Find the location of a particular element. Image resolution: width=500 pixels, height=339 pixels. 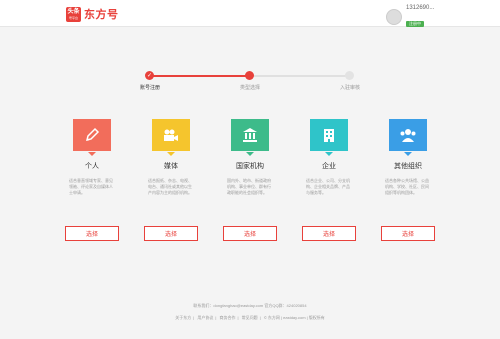

logo-badge-subtext: 号平台 is located at coordinates (73, 17).